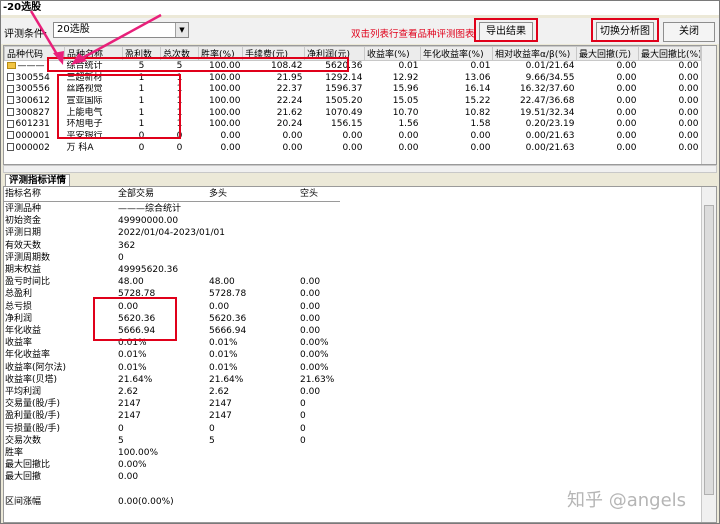  I want to click on detail-row: 评测周期数 0, so click(174, 258).